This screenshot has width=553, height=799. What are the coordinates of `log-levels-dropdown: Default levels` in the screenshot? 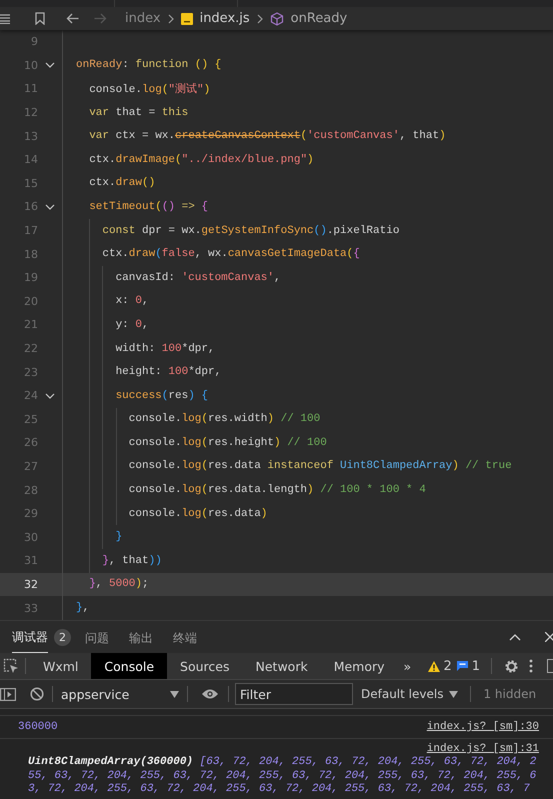 It's located at (409, 694).